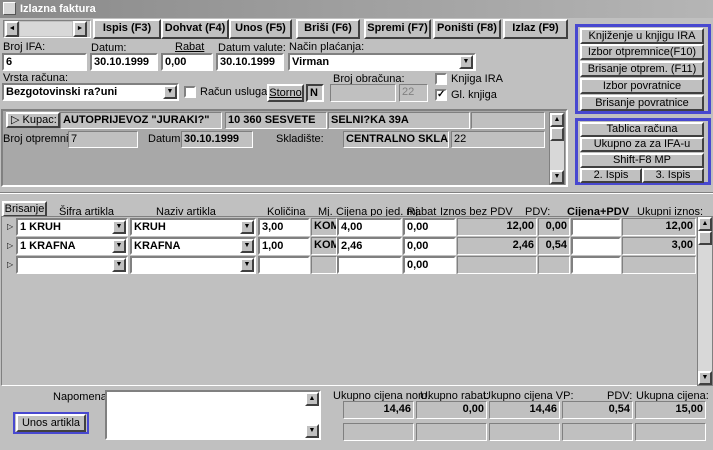 Image resolution: width=713 pixels, height=450 pixels. Describe the element at coordinates (396, 139) in the screenshot. I see `skladiste-field: CENTRALNO SKLAD` at that location.